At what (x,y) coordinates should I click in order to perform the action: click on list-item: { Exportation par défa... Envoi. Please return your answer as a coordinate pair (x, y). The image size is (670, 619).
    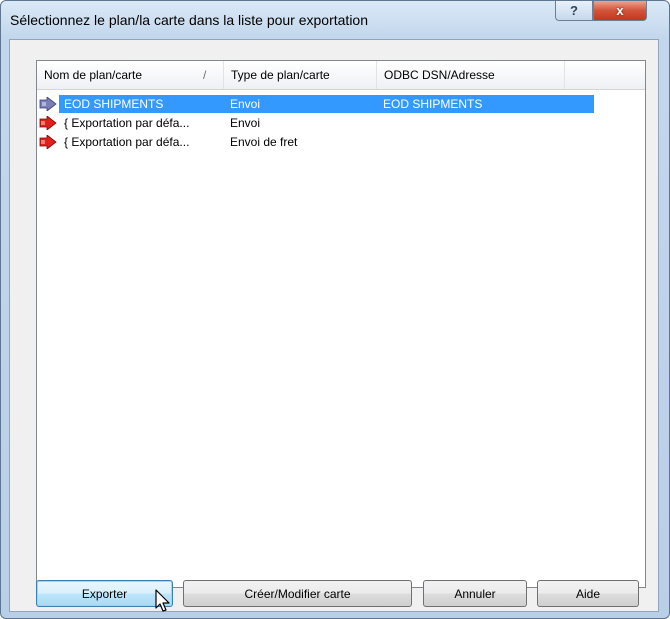
    Looking at the image, I should click on (317, 123).